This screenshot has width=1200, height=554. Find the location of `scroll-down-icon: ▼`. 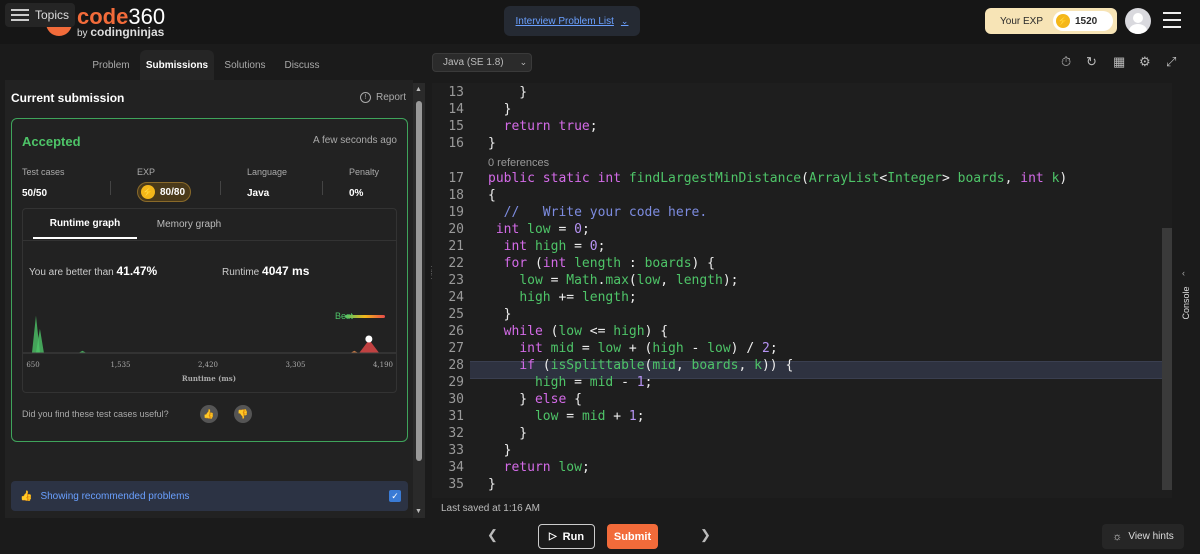

scroll-down-icon: ▼ is located at coordinates (418, 511).